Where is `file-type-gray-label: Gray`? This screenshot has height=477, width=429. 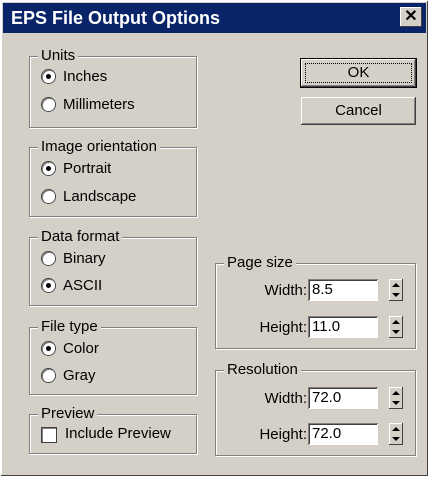
file-type-gray-label: Gray is located at coordinates (79, 375).